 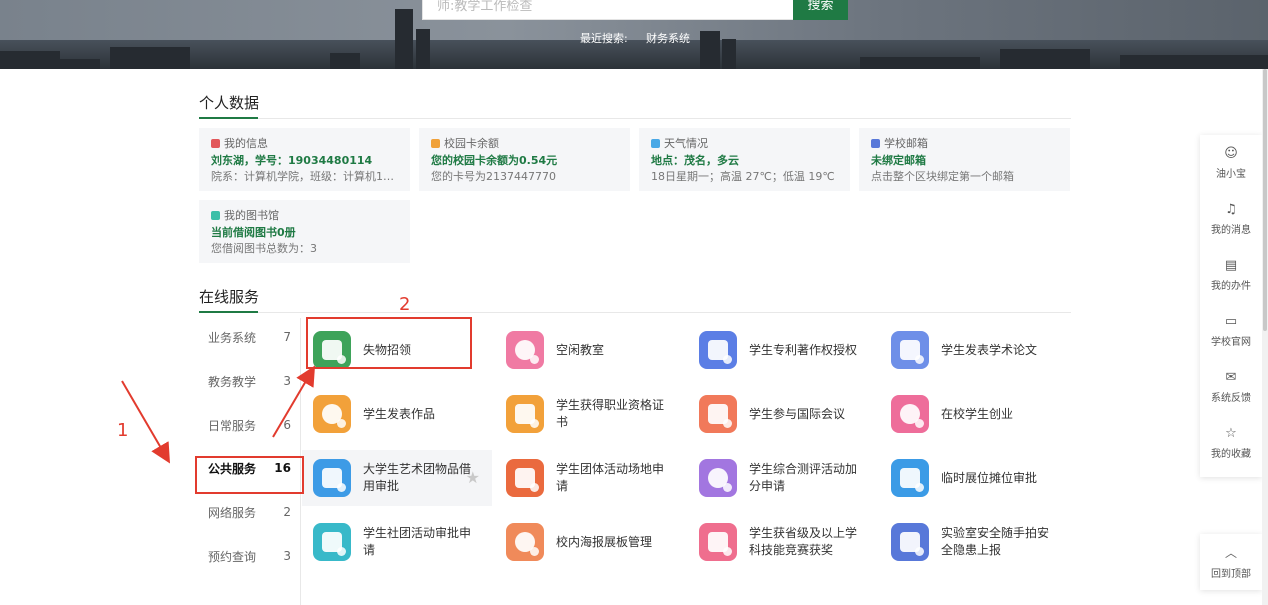 What do you see at coordinates (218, 414) in the screenshot?
I see `annotation-arrows` at bounding box center [218, 414].